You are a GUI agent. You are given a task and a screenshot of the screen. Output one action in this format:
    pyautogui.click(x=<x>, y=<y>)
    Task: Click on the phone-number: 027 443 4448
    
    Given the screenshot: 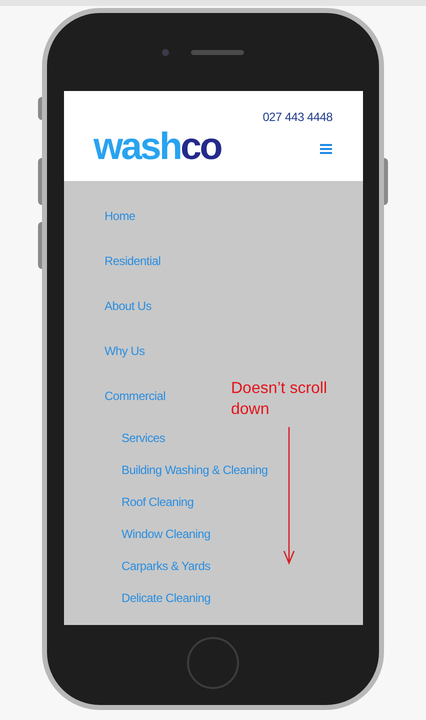 What is the action you would take?
    pyautogui.click(x=297, y=117)
    